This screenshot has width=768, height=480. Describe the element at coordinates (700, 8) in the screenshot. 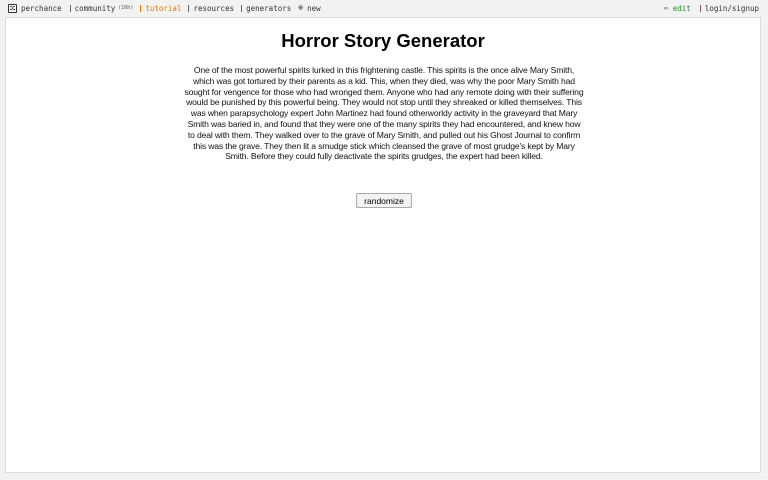

I see `user-icon` at that location.